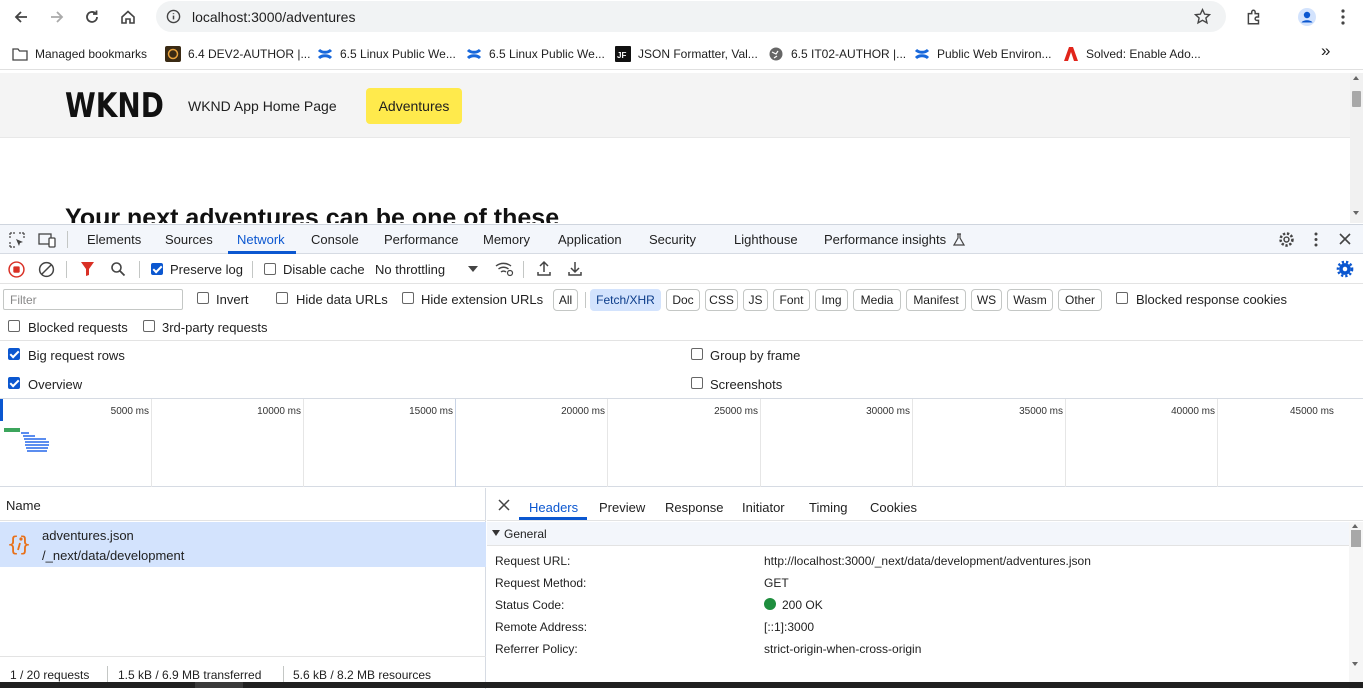 The image size is (1363, 689). What do you see at coordinates (791, 300) in the screenshot?
I see `filter-type-font: Font` at bounding box center [791, 300].